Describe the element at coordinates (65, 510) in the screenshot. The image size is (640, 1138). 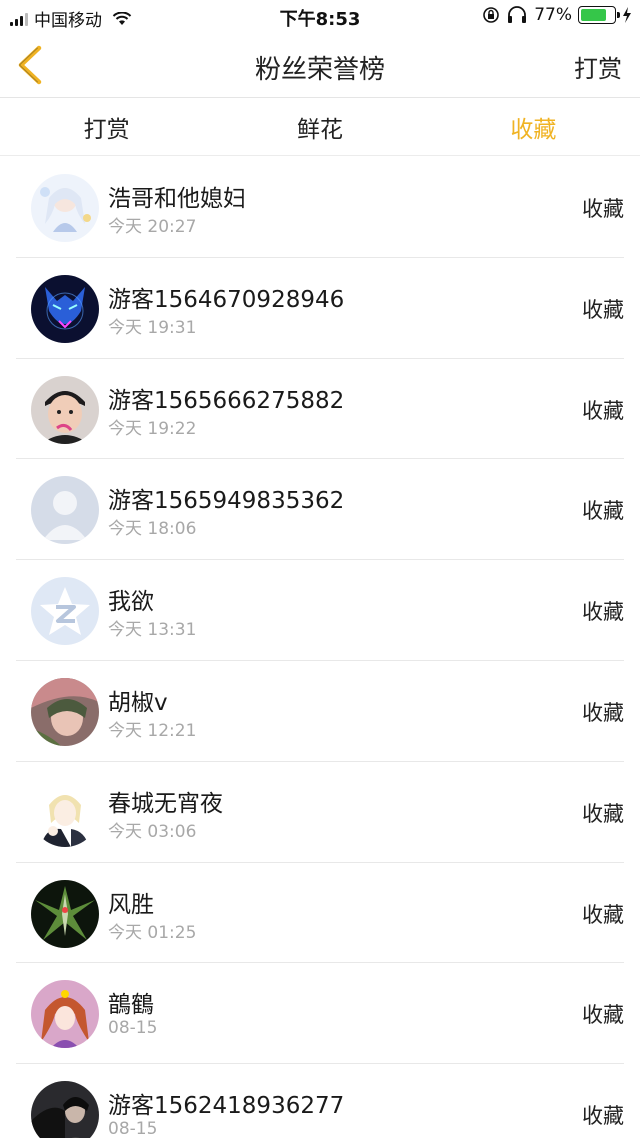
I see `default-person-avatar` at that location.